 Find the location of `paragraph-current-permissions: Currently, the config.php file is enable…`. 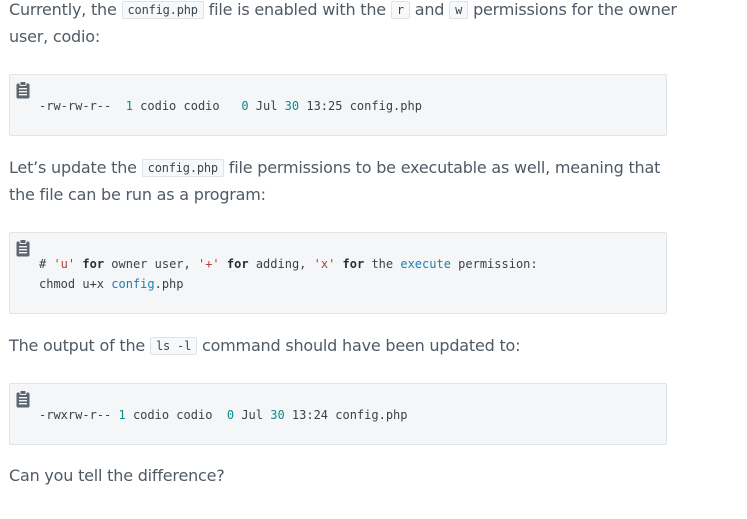

paragraph-current-permissions: Currently, the config.php file is enable… is located at coordinates (344, 25).